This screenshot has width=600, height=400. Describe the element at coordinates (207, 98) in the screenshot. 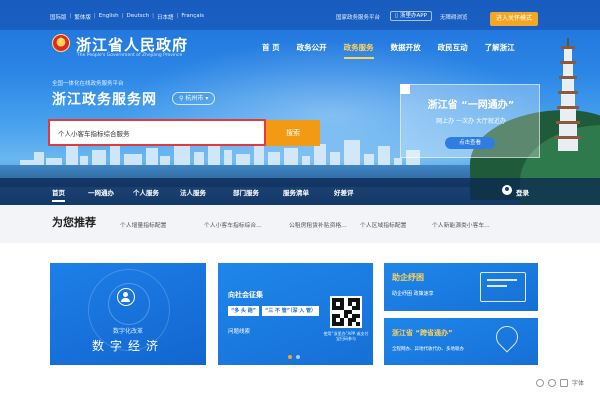

I see `chevron-down-icon: ▾` at that location.